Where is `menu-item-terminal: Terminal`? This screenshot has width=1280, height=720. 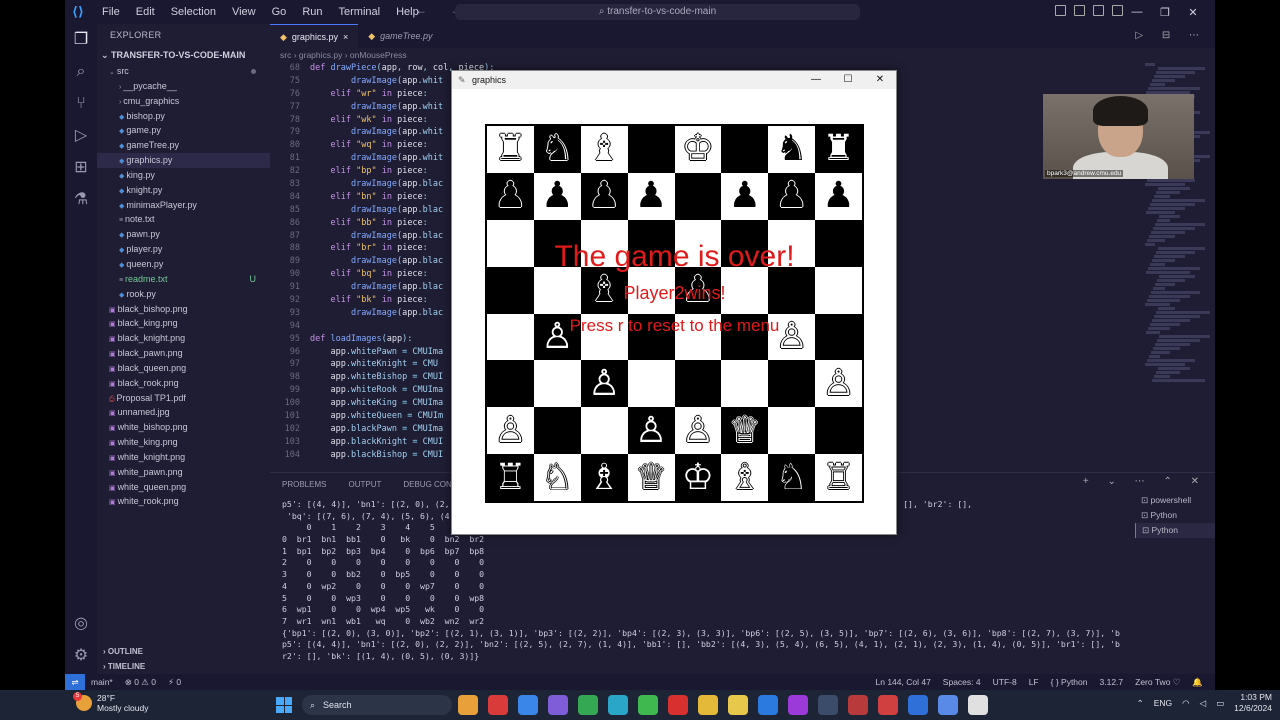 menu-item-terminal: Terminal is located at coordinates (360, 12).